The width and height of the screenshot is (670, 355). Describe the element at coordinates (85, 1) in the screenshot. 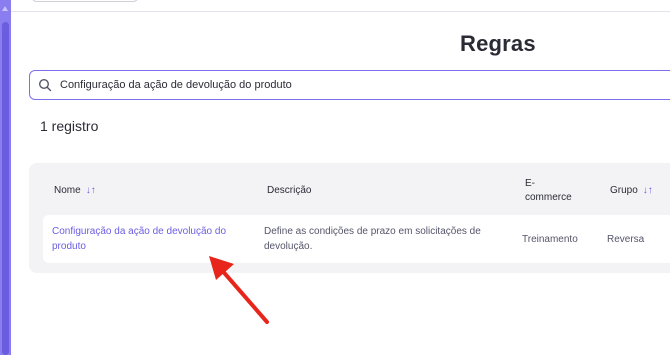

I see `header-button` at that location.